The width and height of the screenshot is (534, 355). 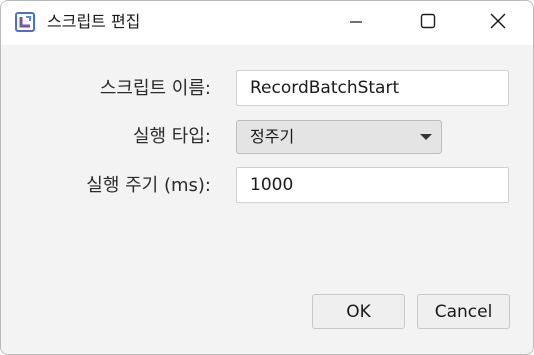 What do you see at coordinates (372, 185) in the screenshot?
I see `run-period-input` at bounding box center [372, 185].